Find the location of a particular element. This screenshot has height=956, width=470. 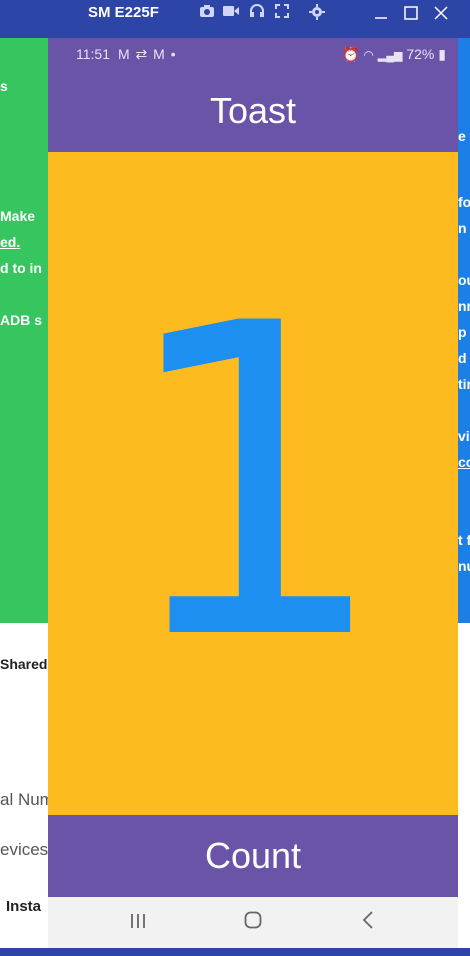

minimize-button is located at coordinates (381, 14).